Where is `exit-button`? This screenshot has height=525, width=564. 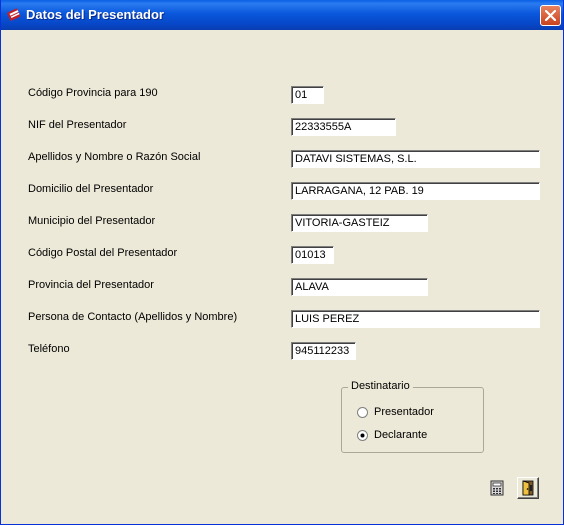
exit-button is located at coordinates (528, 488).